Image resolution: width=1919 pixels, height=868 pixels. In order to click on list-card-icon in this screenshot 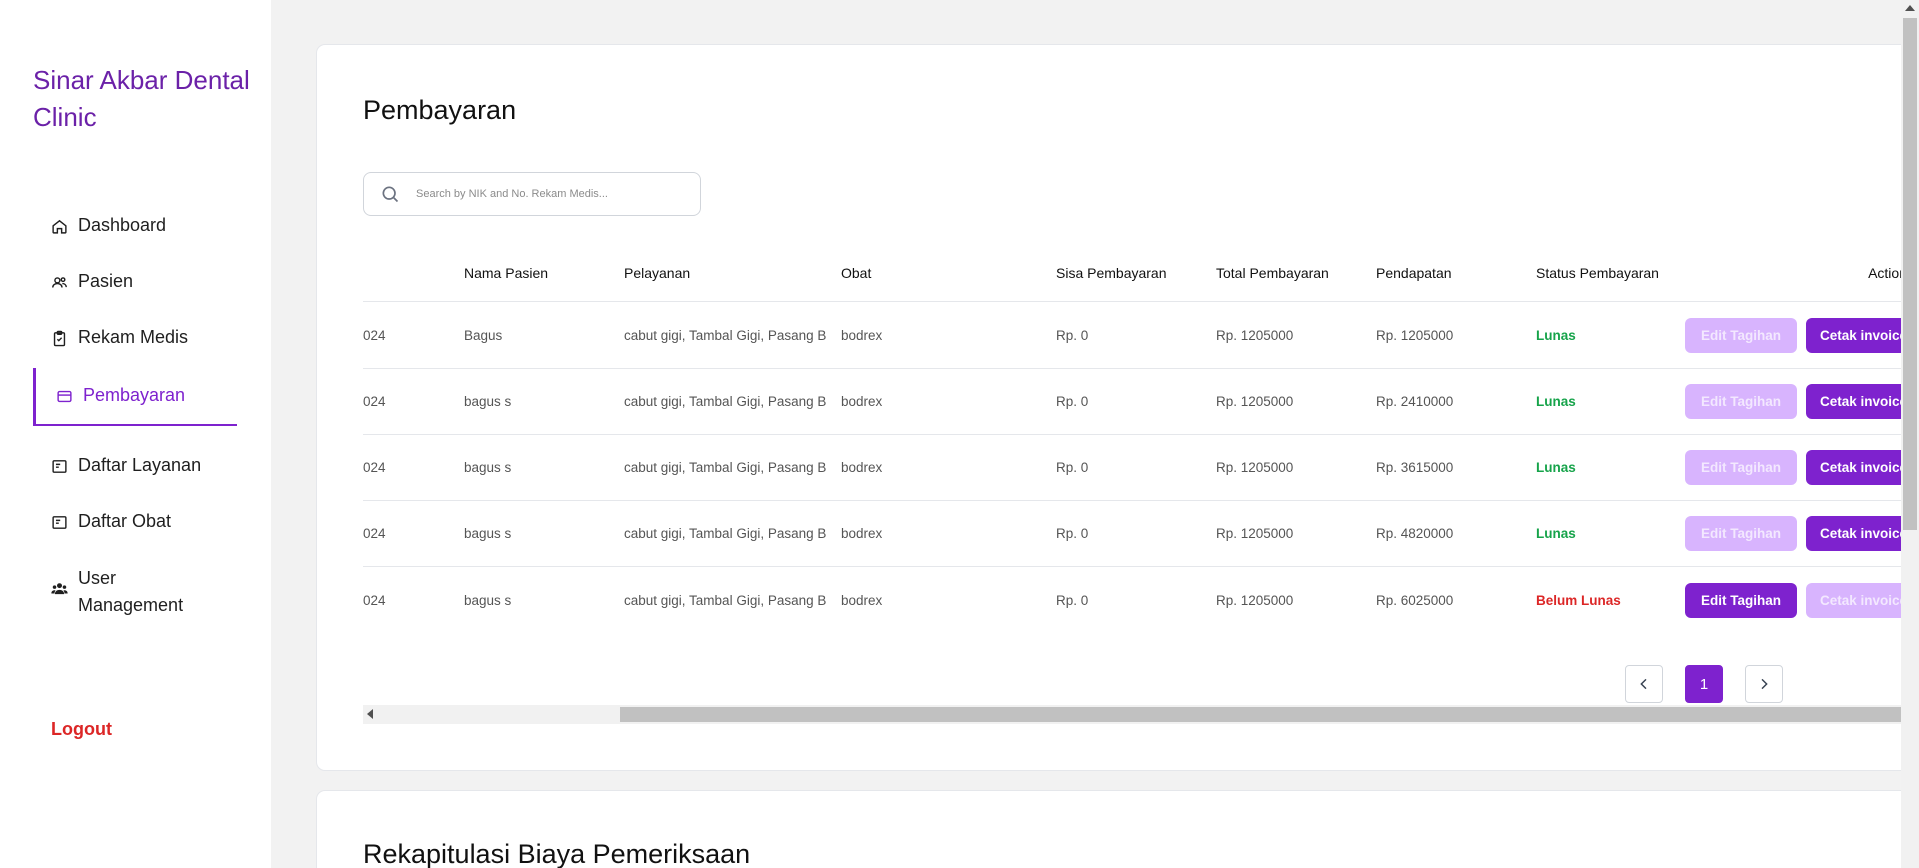, I will do `click(59, 522)`.